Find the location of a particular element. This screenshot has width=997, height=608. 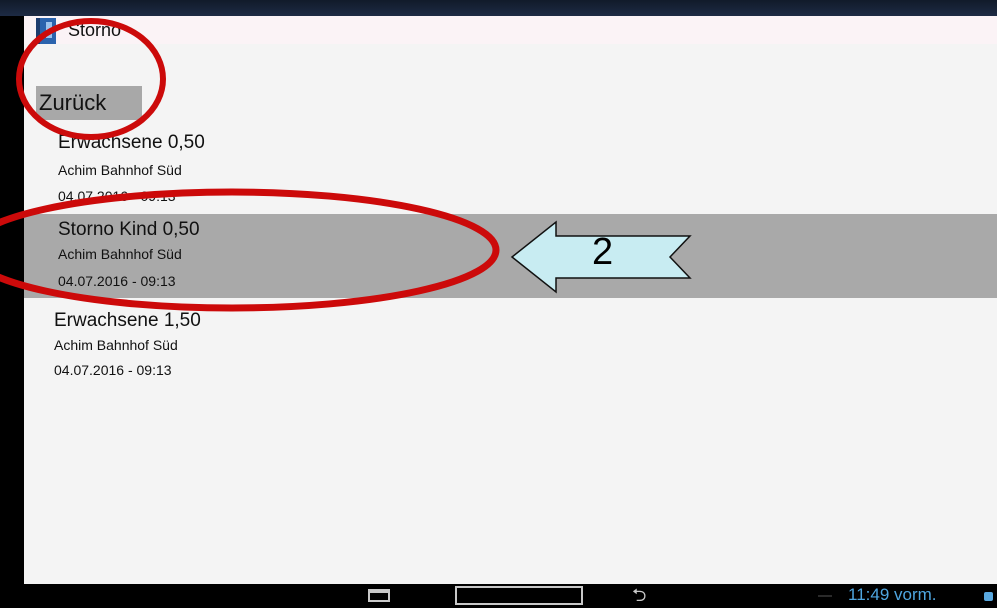

back-icon: ⮌ is located at coordinates (639, 595).